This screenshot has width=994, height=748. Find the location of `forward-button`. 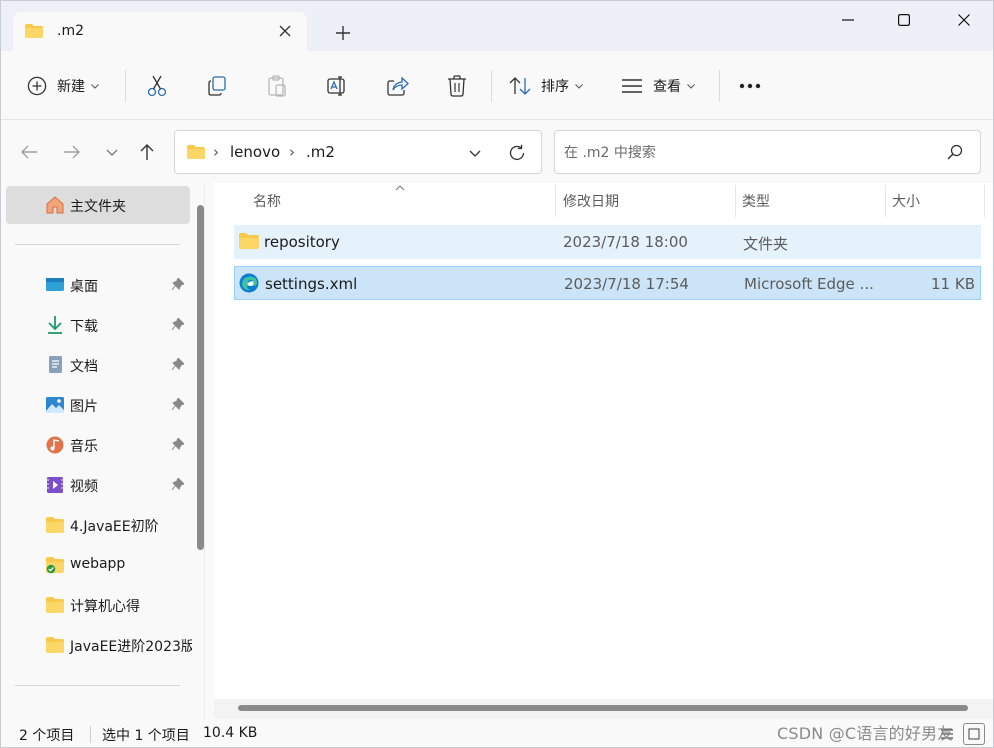

forward-button is located at coordinates (72, 152).